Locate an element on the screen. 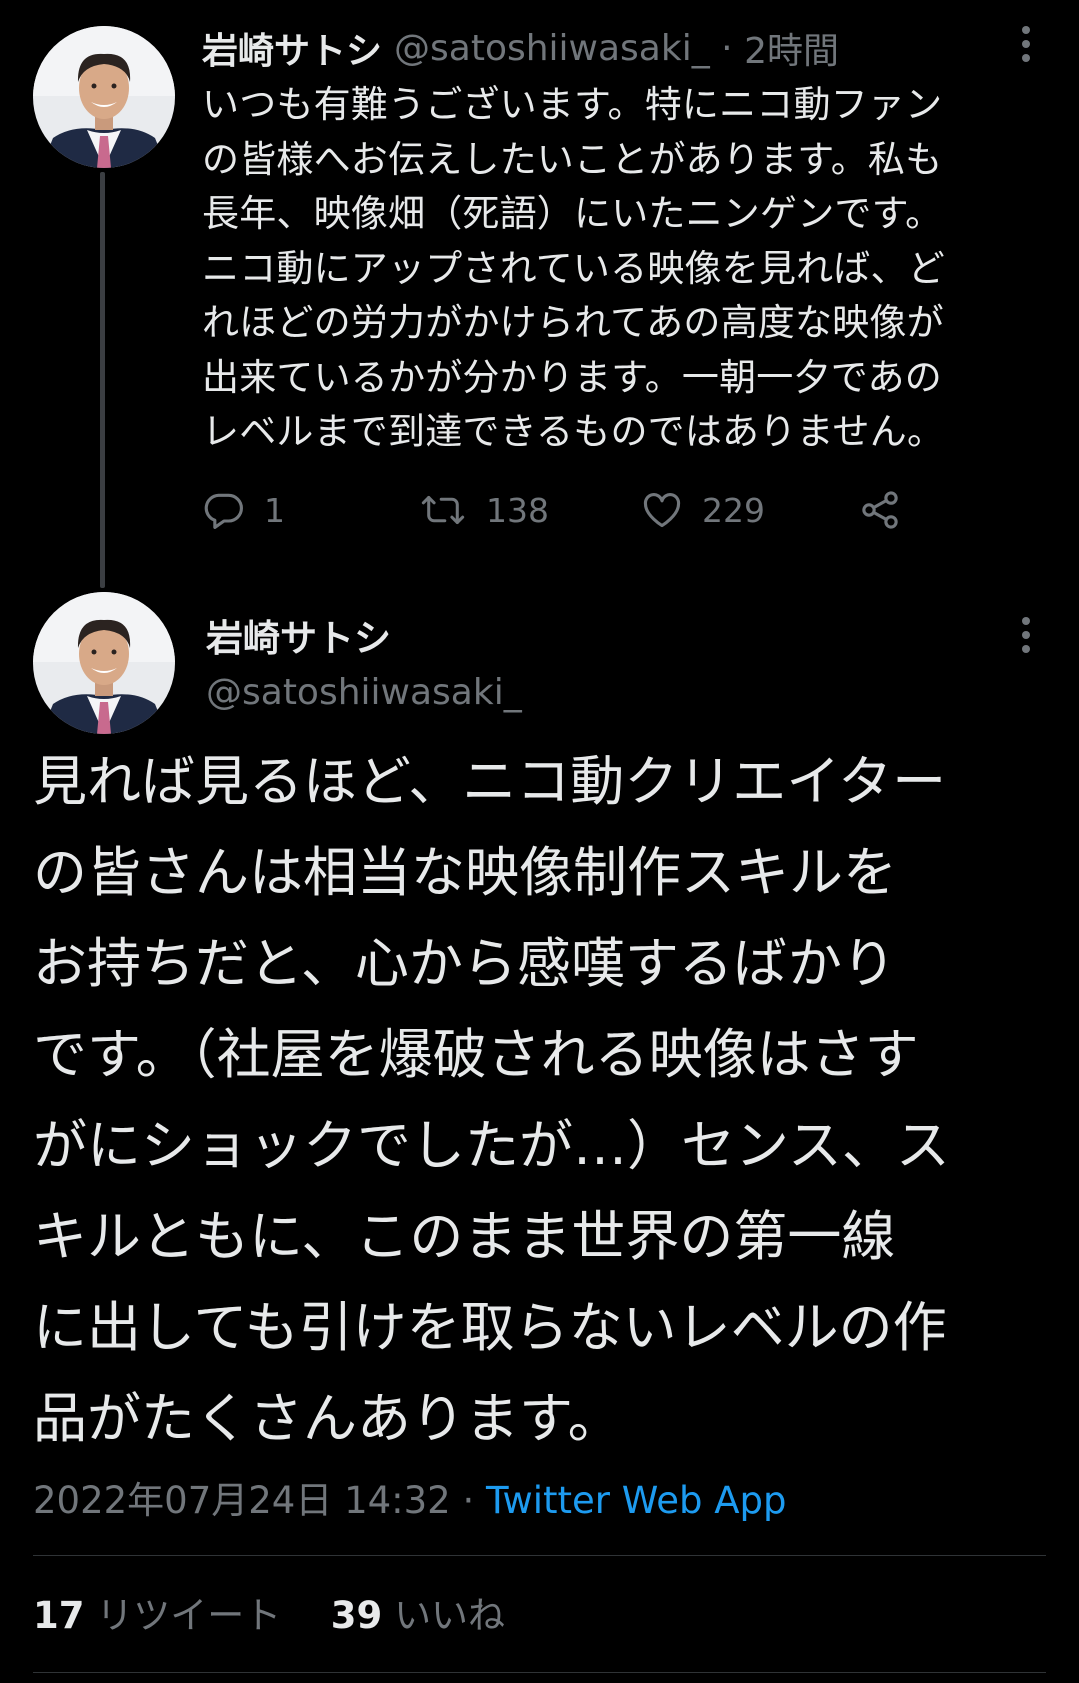 Image resolution: width=1079 pixels, height=1683 pixels. retweets-stat: 17 リツイート is located at coordinates (157, 1615).